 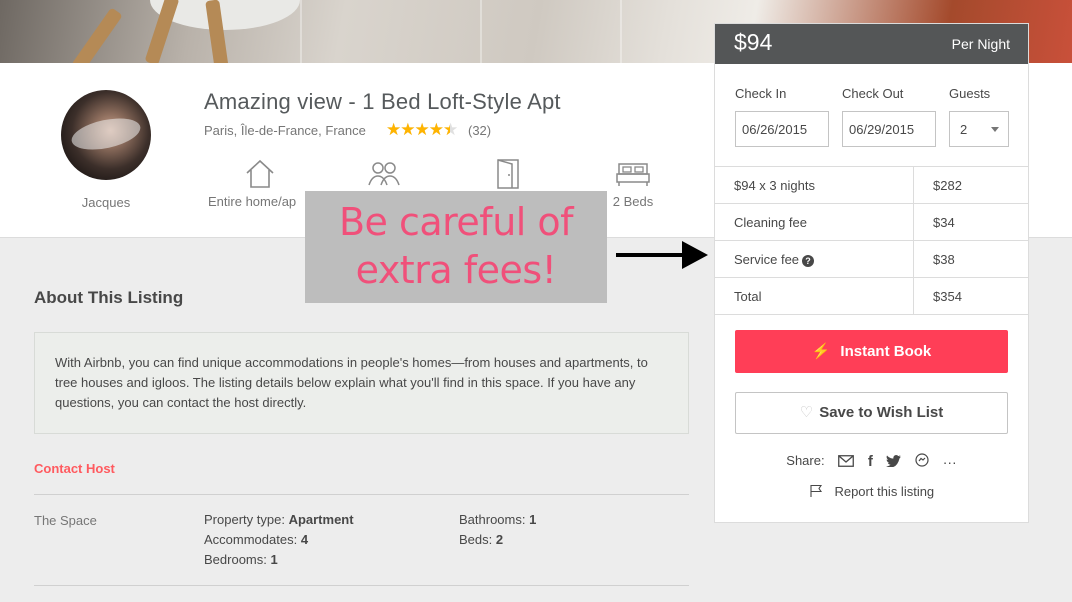 I want to click on lightning-icon: ⚡, so click(x=821, y=351).